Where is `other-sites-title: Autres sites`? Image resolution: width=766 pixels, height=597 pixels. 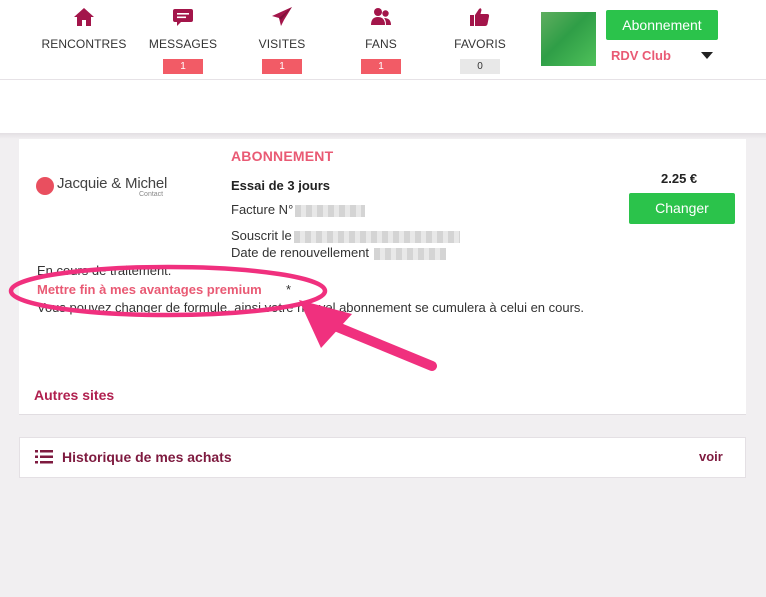
other-sites-title: Autres sites is located at coordinates (74, 395).